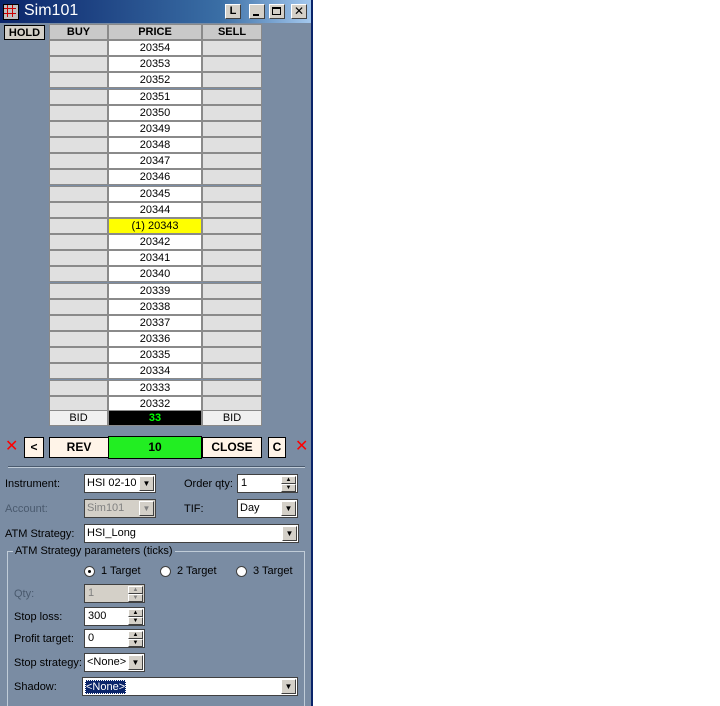 The width and height of the screenshot is (720, 706). Describe the element at coordinates (155, 371) in the screenshot. I see `price-cell: 20334` at that location.